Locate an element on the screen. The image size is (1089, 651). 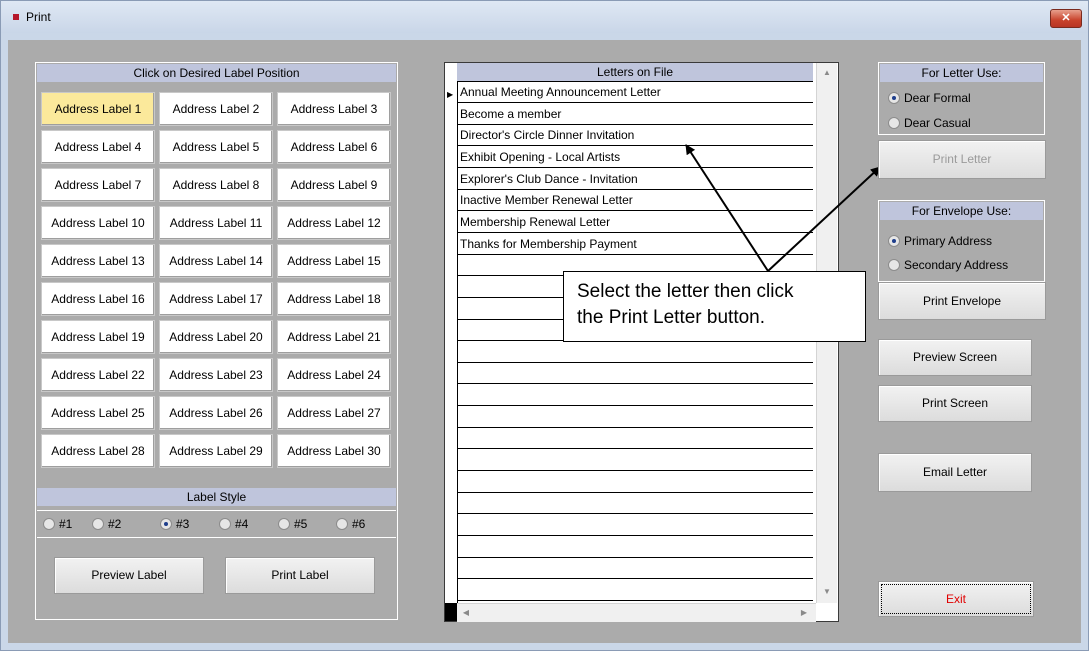
primary-address-option: Primary Address is located at coordinates (940, 241).